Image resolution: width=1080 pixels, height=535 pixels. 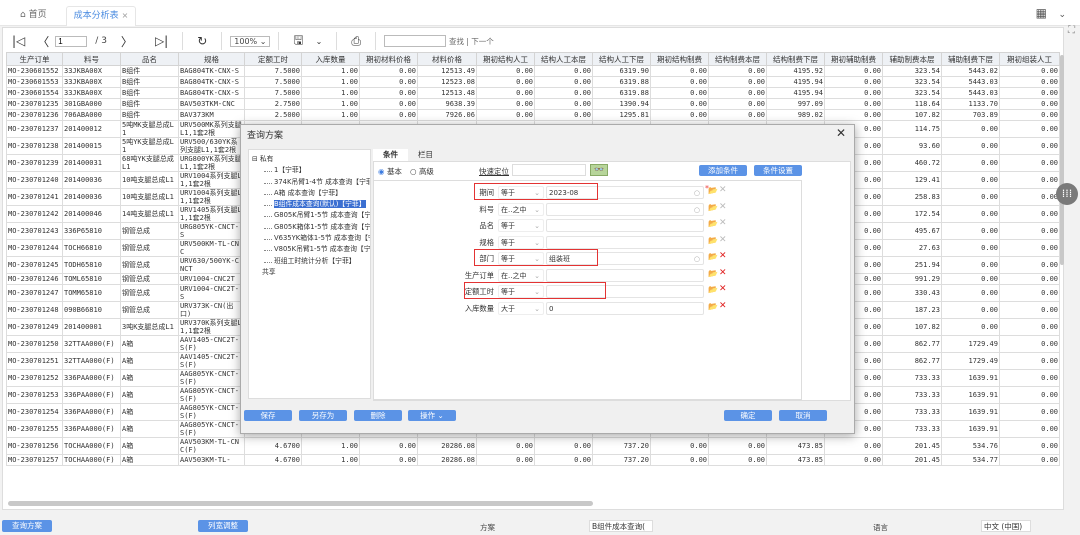 I want to click on add-condition-button: 添加条件, so click(x=723, y=170).